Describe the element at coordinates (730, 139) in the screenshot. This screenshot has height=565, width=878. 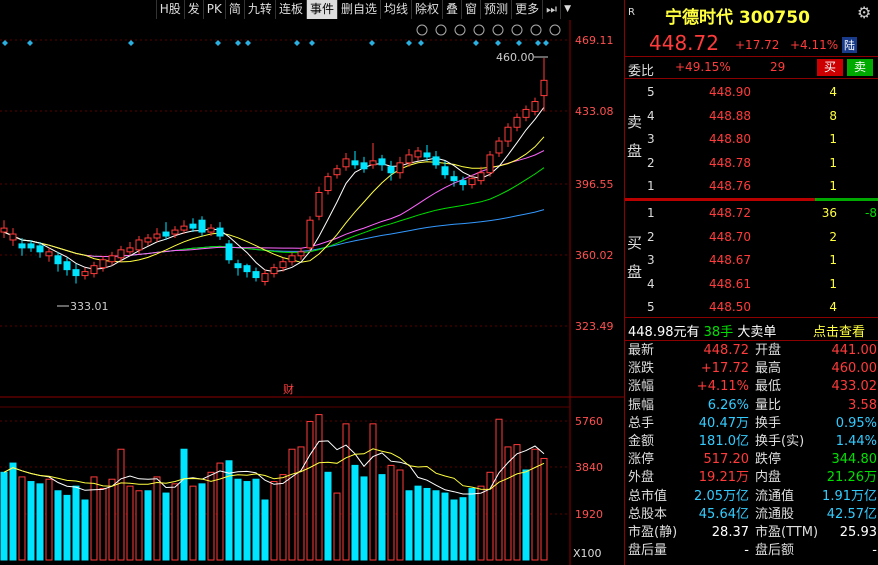
I see `book-price: 448.80` at that location.